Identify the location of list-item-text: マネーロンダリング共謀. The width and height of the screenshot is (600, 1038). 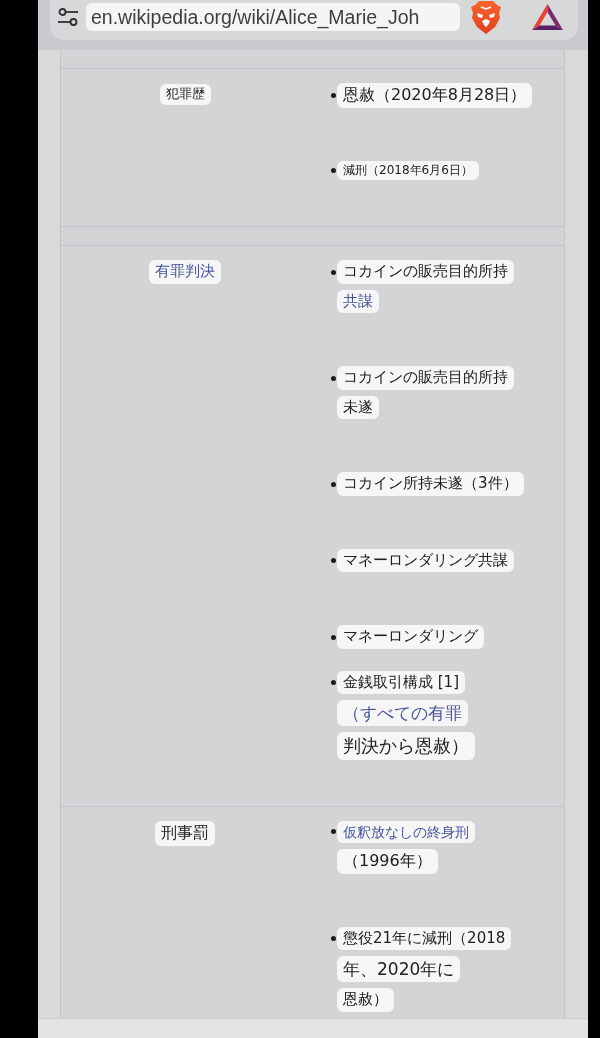
(425, 560).